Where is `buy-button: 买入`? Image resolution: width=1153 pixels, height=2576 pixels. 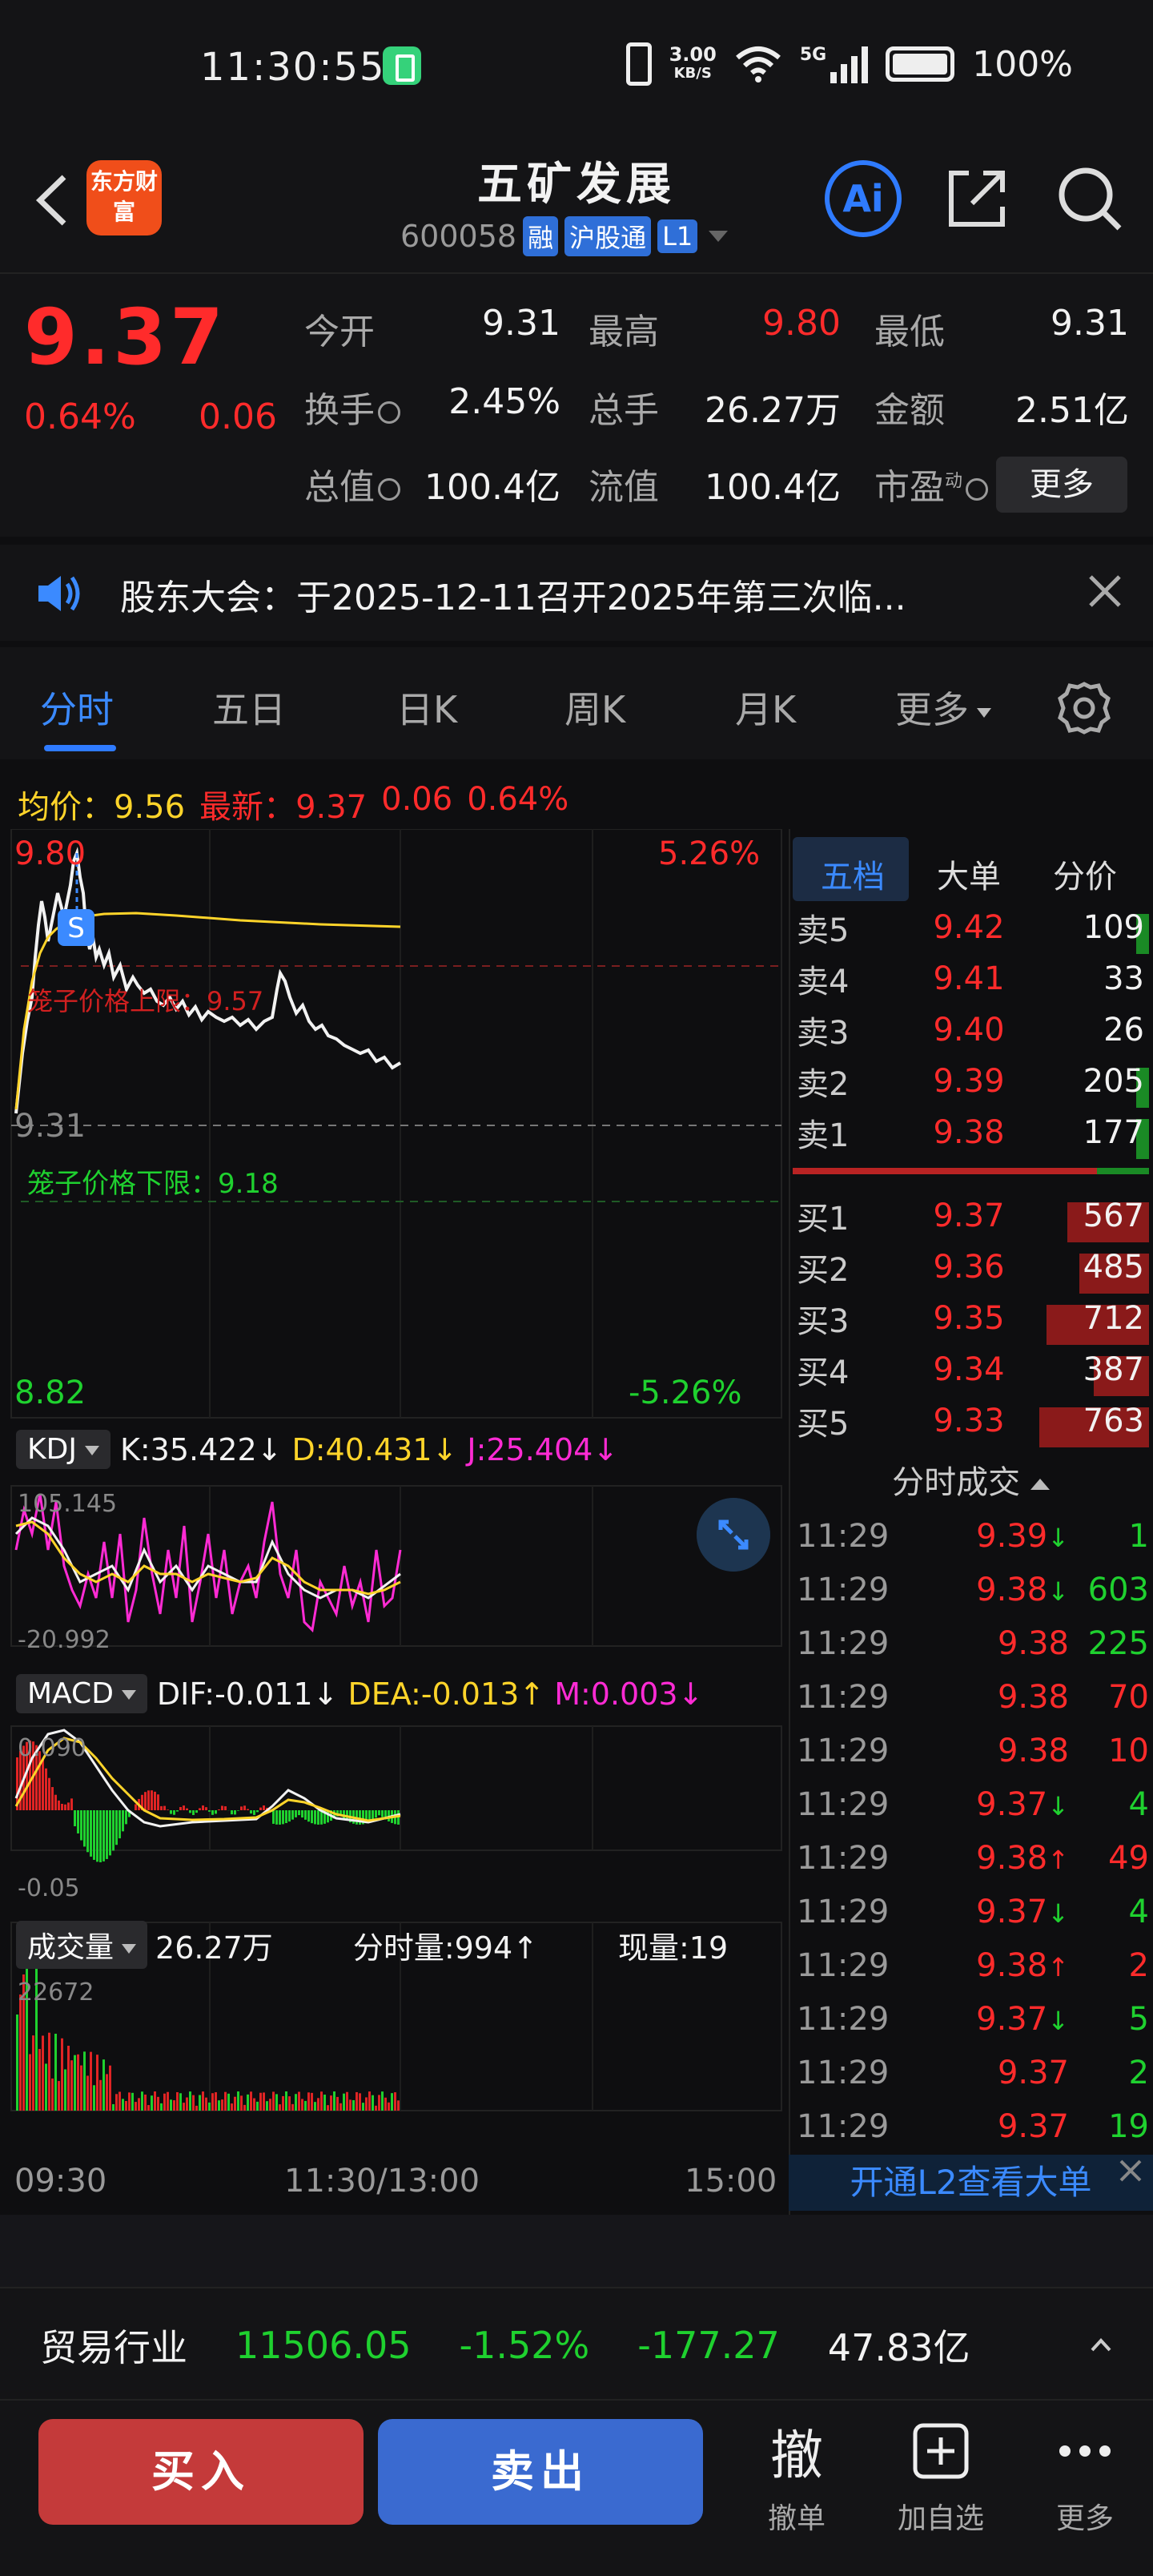 buy-button: 买入 is located at coordinates (201, 2472).